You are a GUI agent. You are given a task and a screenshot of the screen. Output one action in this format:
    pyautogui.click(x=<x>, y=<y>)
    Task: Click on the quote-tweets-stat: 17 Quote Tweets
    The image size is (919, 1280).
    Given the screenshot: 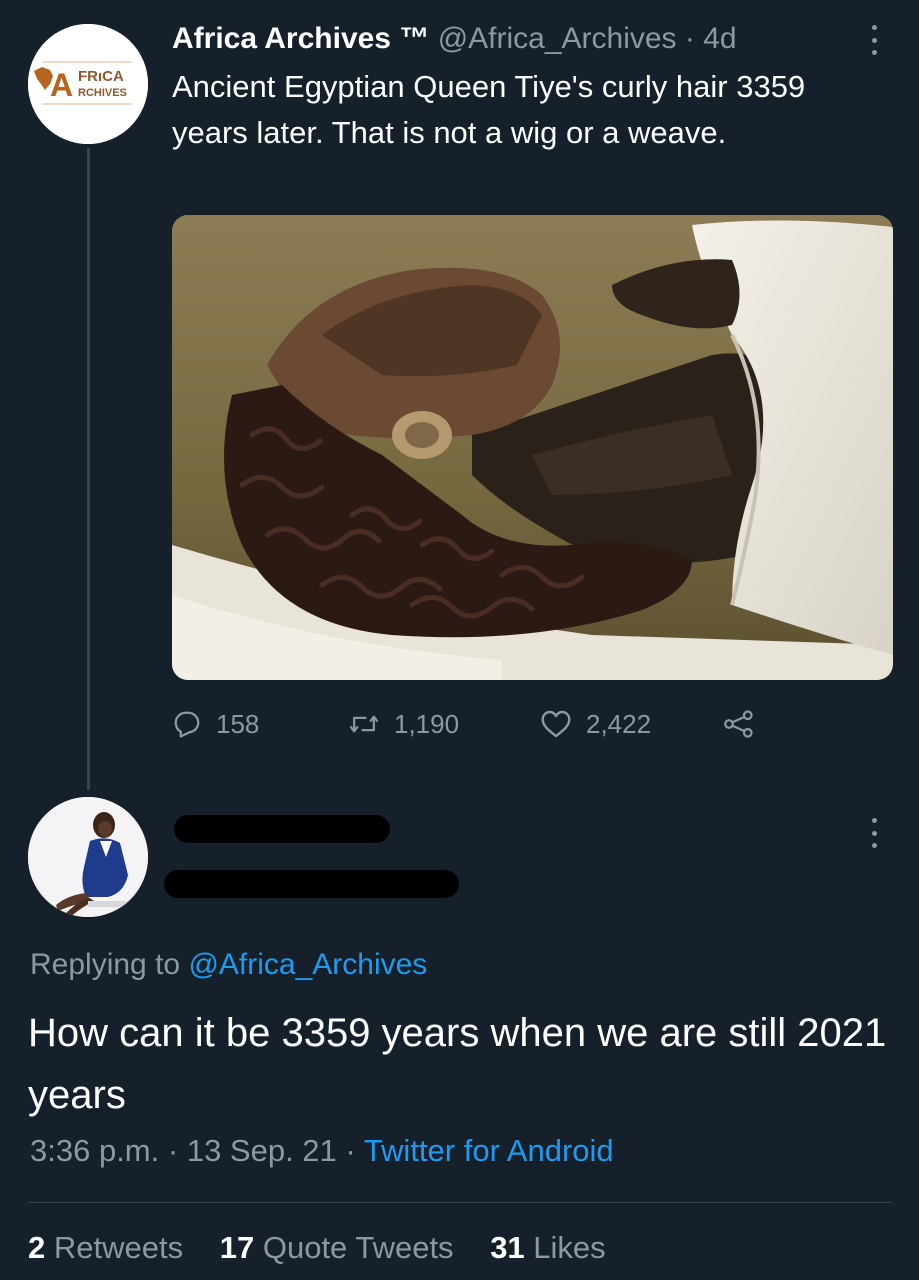 What is the action you would take?
    pyautogui.click(x=337, y=1247)
    